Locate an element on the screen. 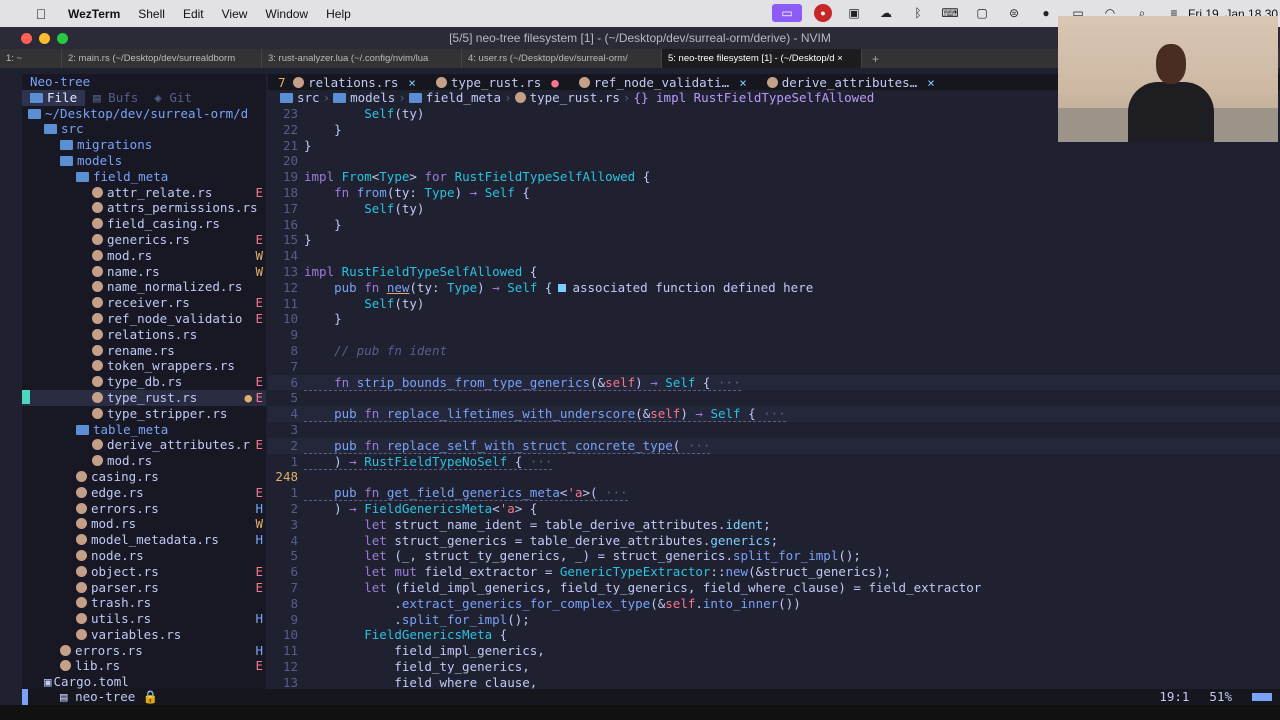 The width and height of the screenshot is (1280, 720). tree-file: parser.rs E is located at coordinates (144, 588).